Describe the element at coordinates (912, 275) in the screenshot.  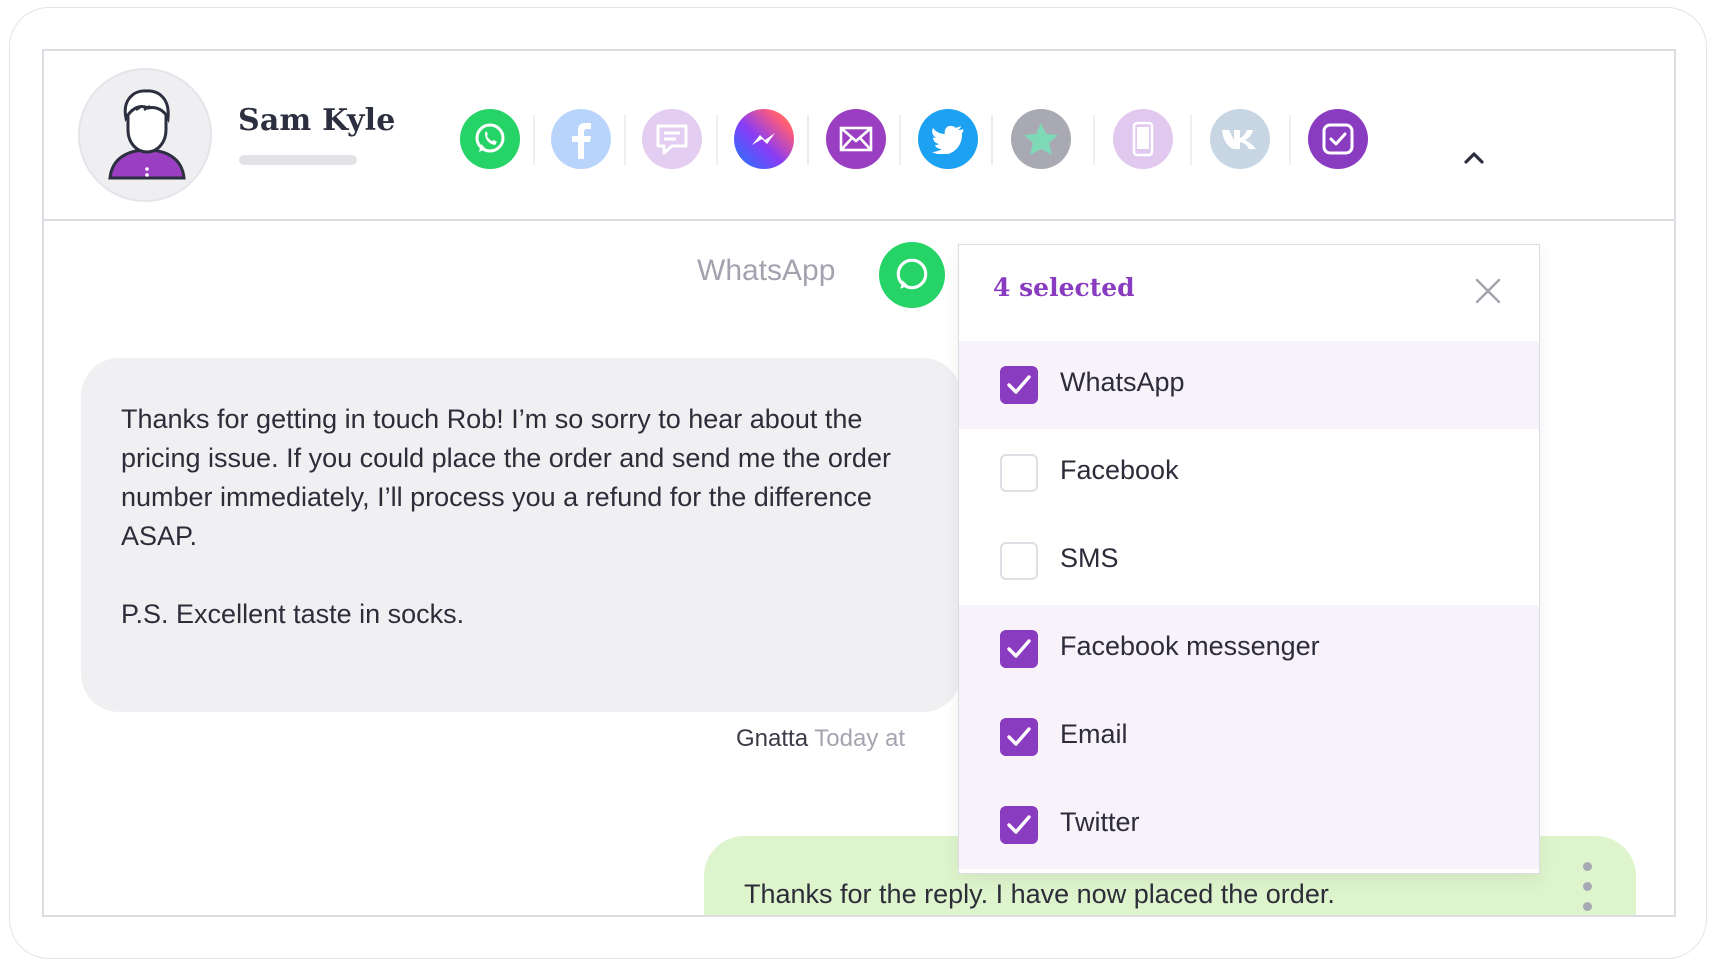
I see `whatsapp-badge-icon` at that location.